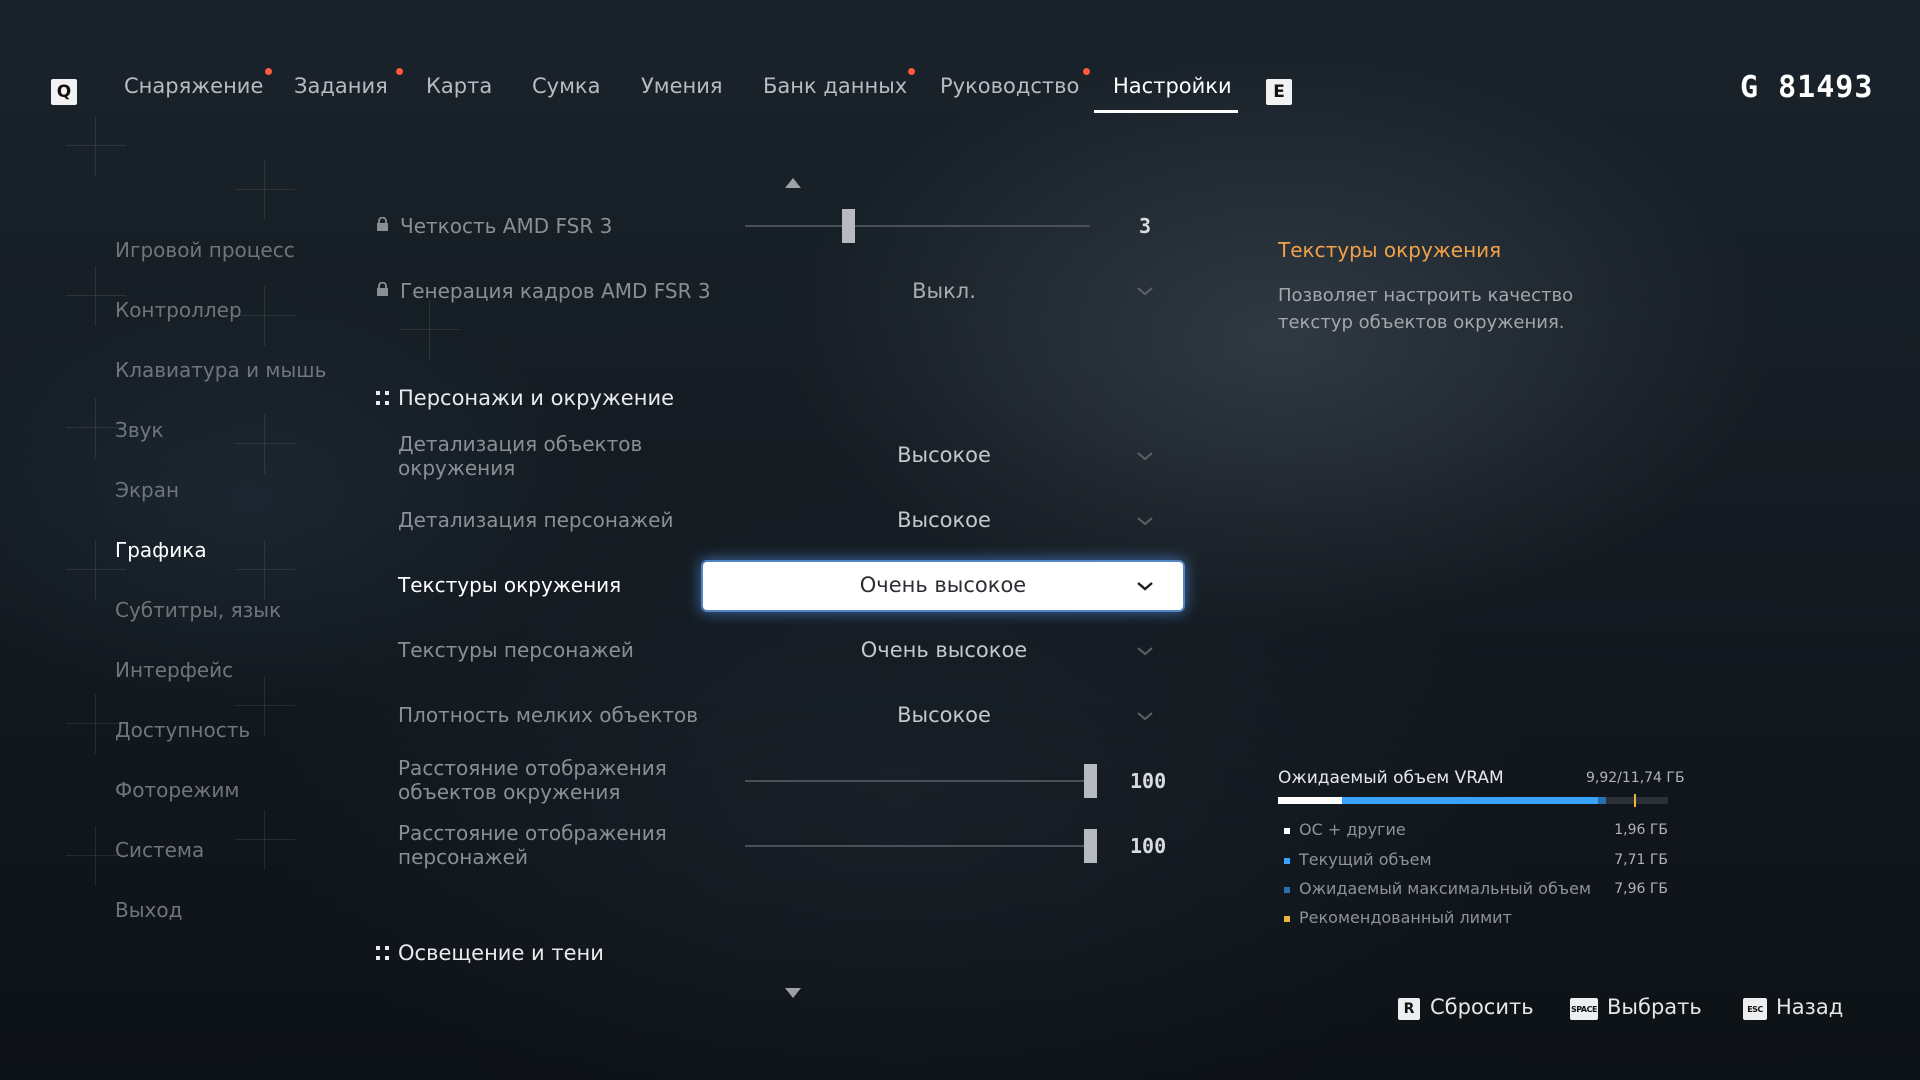 The width and height of the screenshot is (1920, 1080). Describe the element at coordinates (532, 768) in the screenshot. I see `env-distance-label-line1: Расстояние отображения` at that location.